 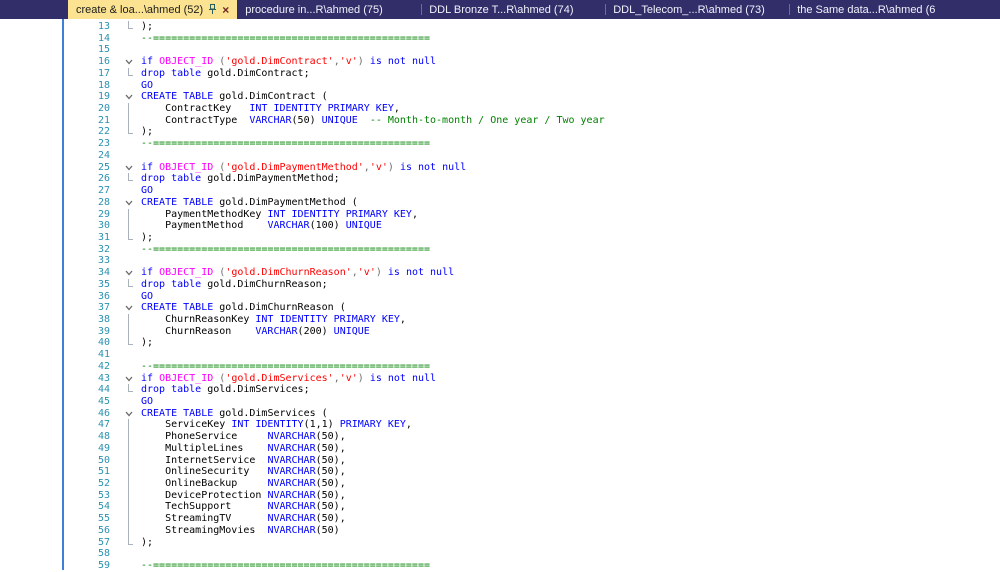 I want to click on line-number: 54, so click(x=87, y=507).